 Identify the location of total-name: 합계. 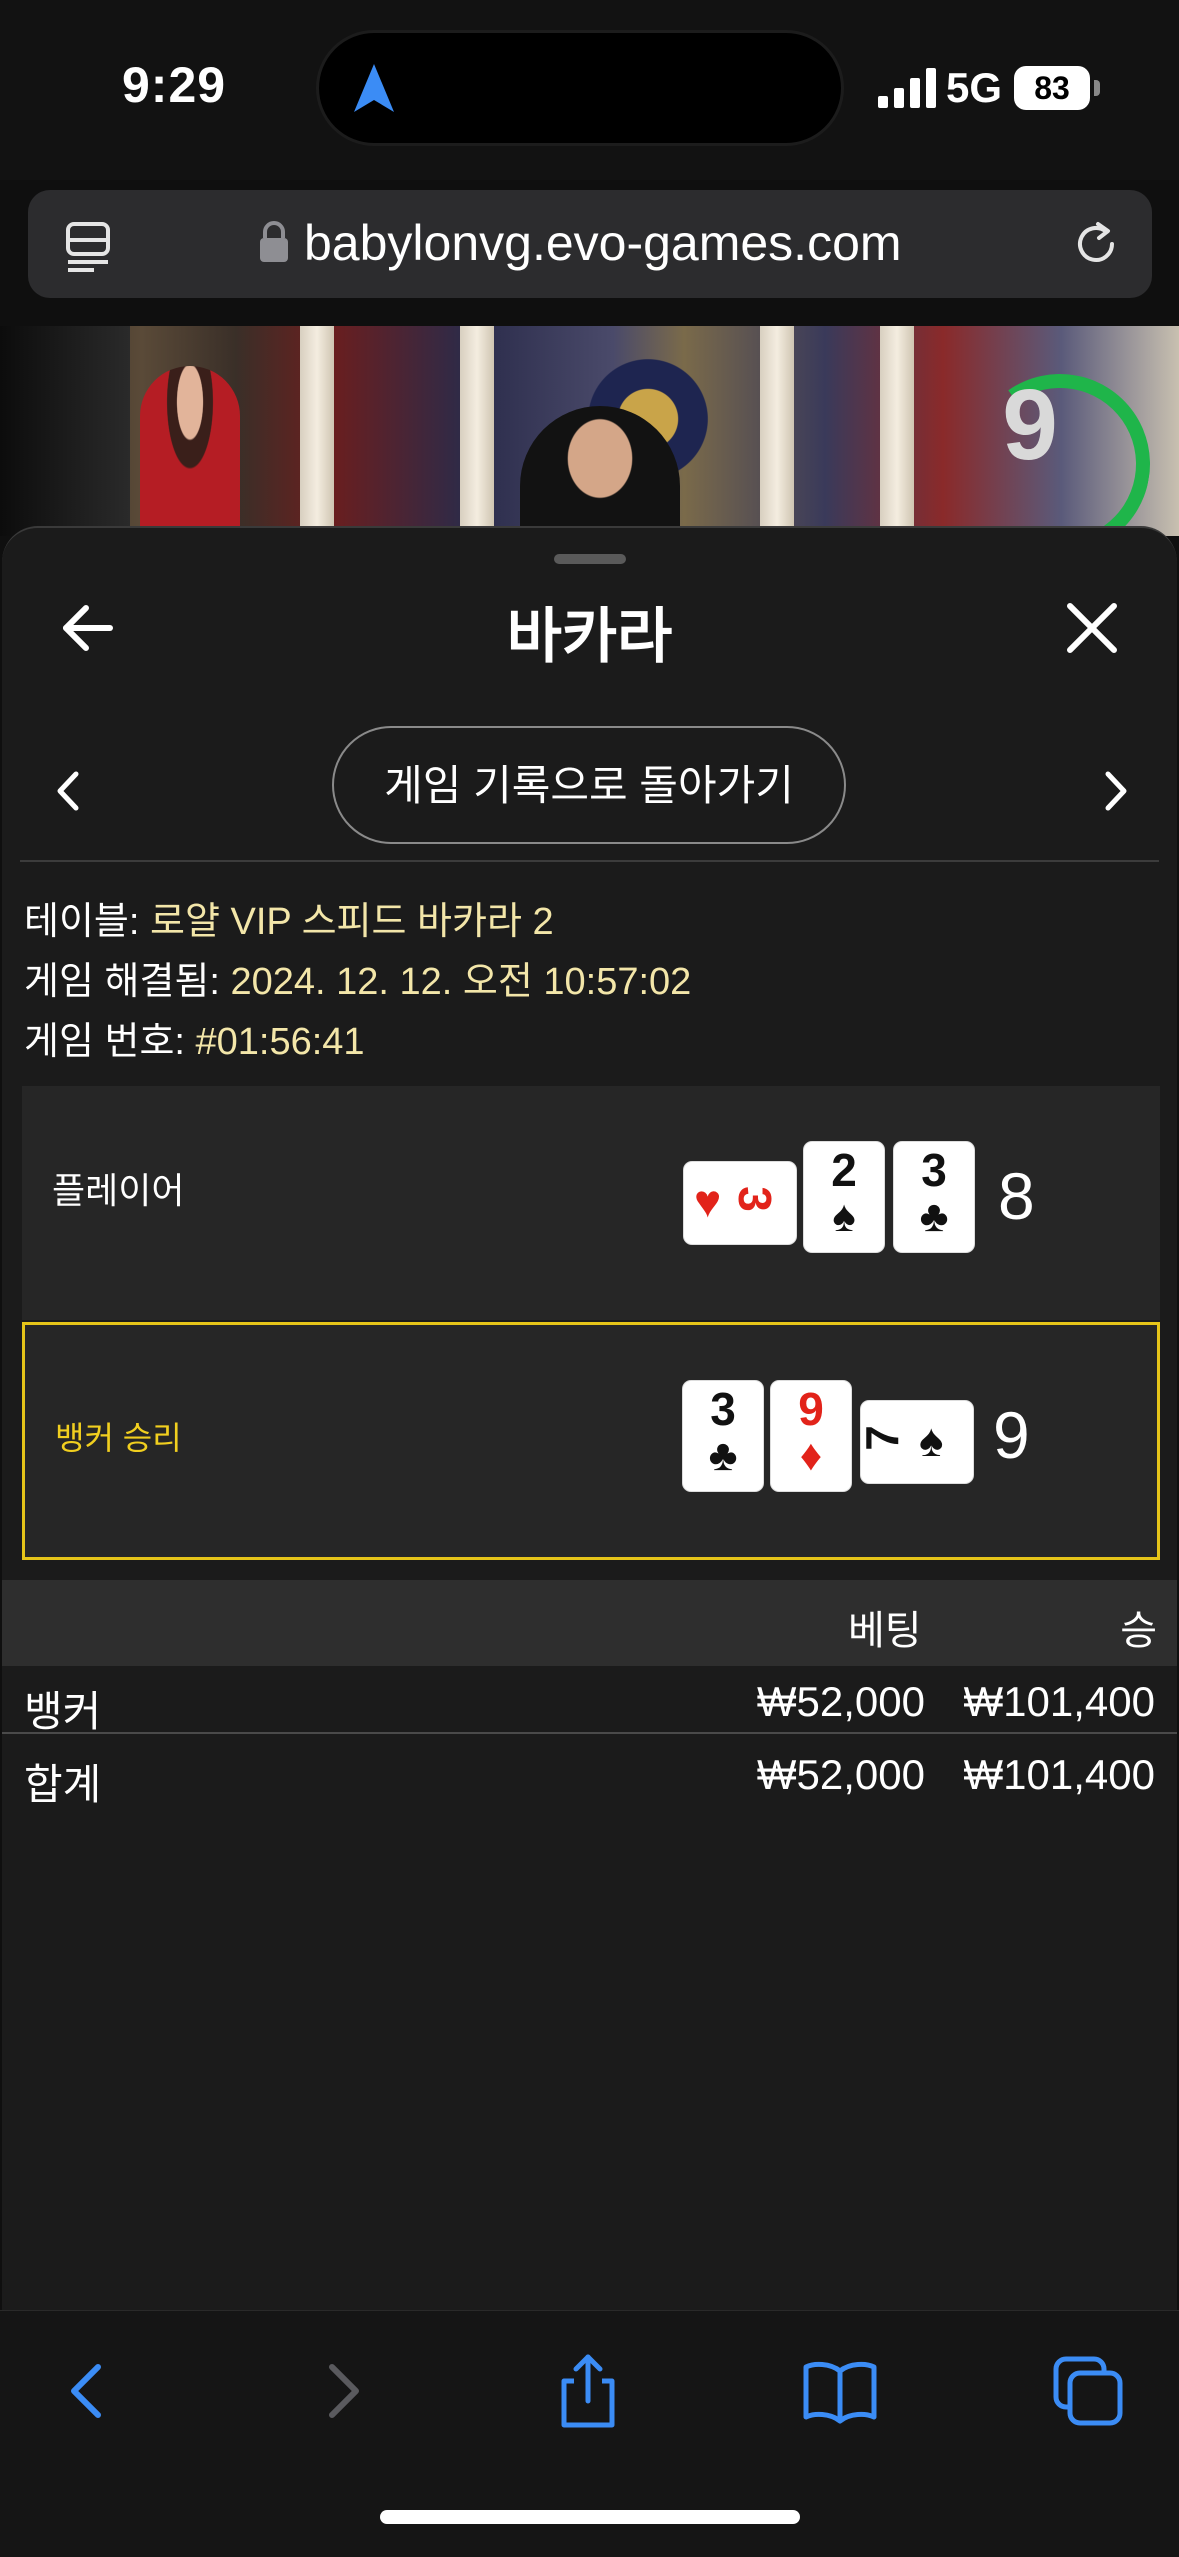
(63, 1784).